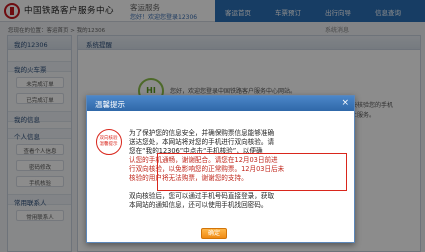 Image resolution: width=425 pixels, height=252 pixels. What do you see at coordinates (110, 104) in the screenshot?
I see `dialog-title: 温馨提示` at bounding box center [110, 104].